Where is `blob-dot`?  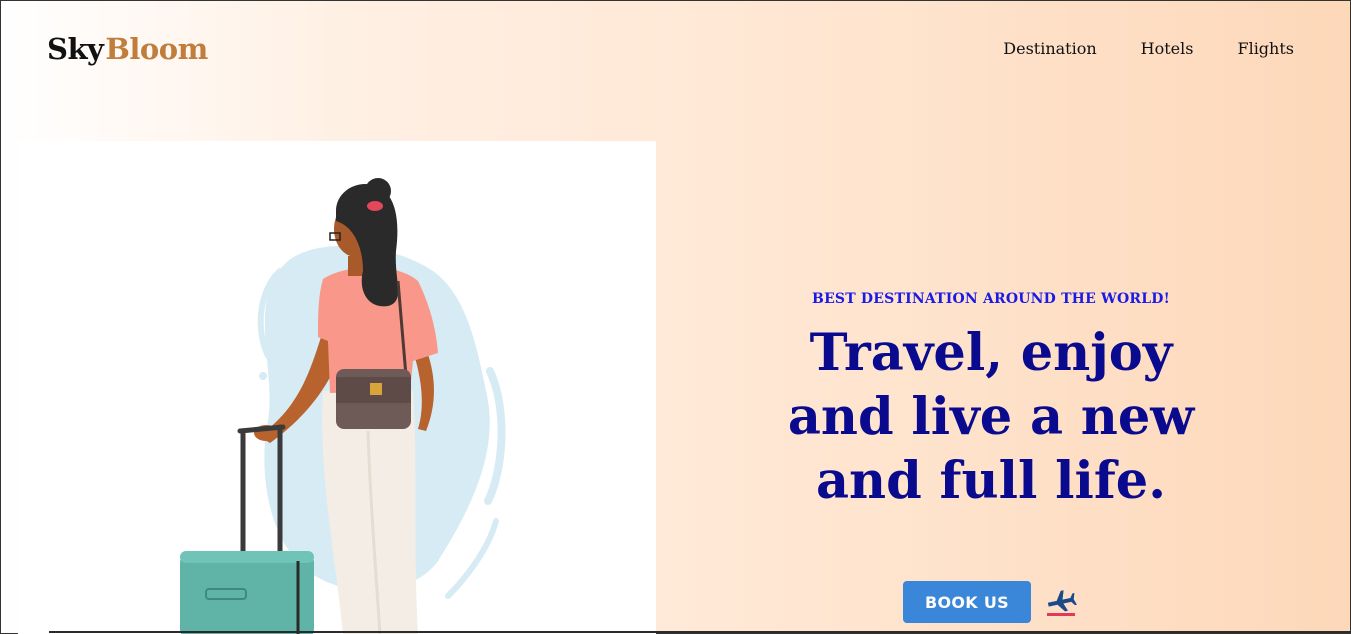
blob-dot is located at coordinates (263, 376).